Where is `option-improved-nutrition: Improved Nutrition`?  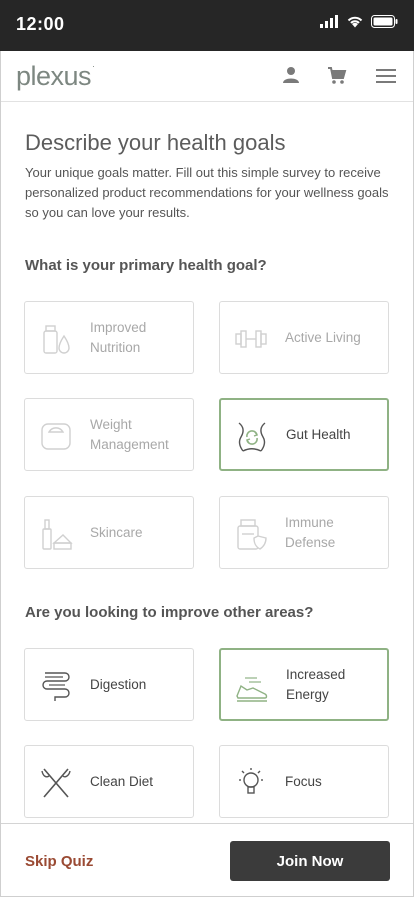 option-improved-nutrition: Improved Nutrition is located at coordinates (109, 337).